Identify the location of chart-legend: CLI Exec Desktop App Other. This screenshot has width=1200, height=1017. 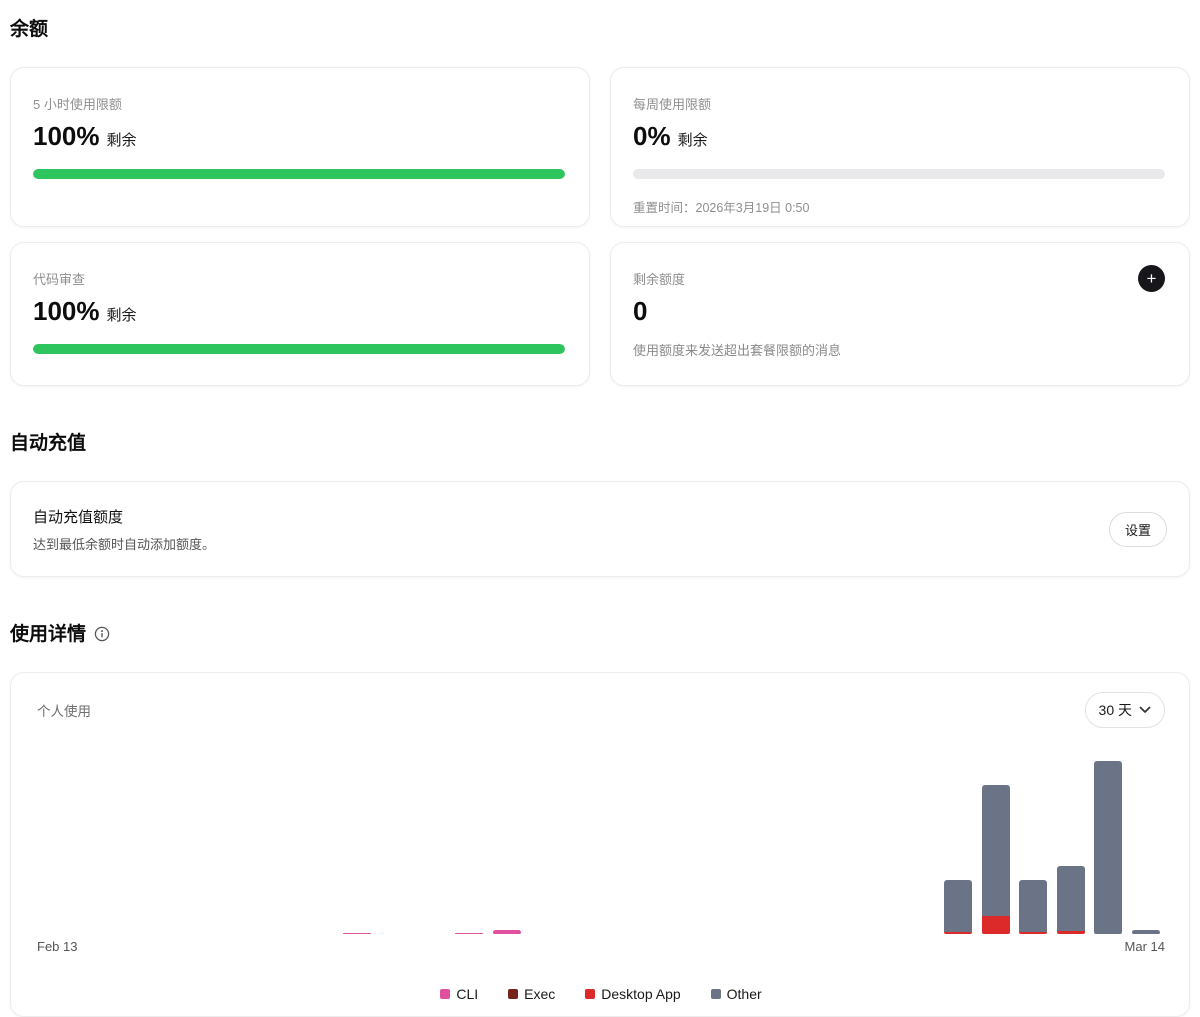
(601, 994).